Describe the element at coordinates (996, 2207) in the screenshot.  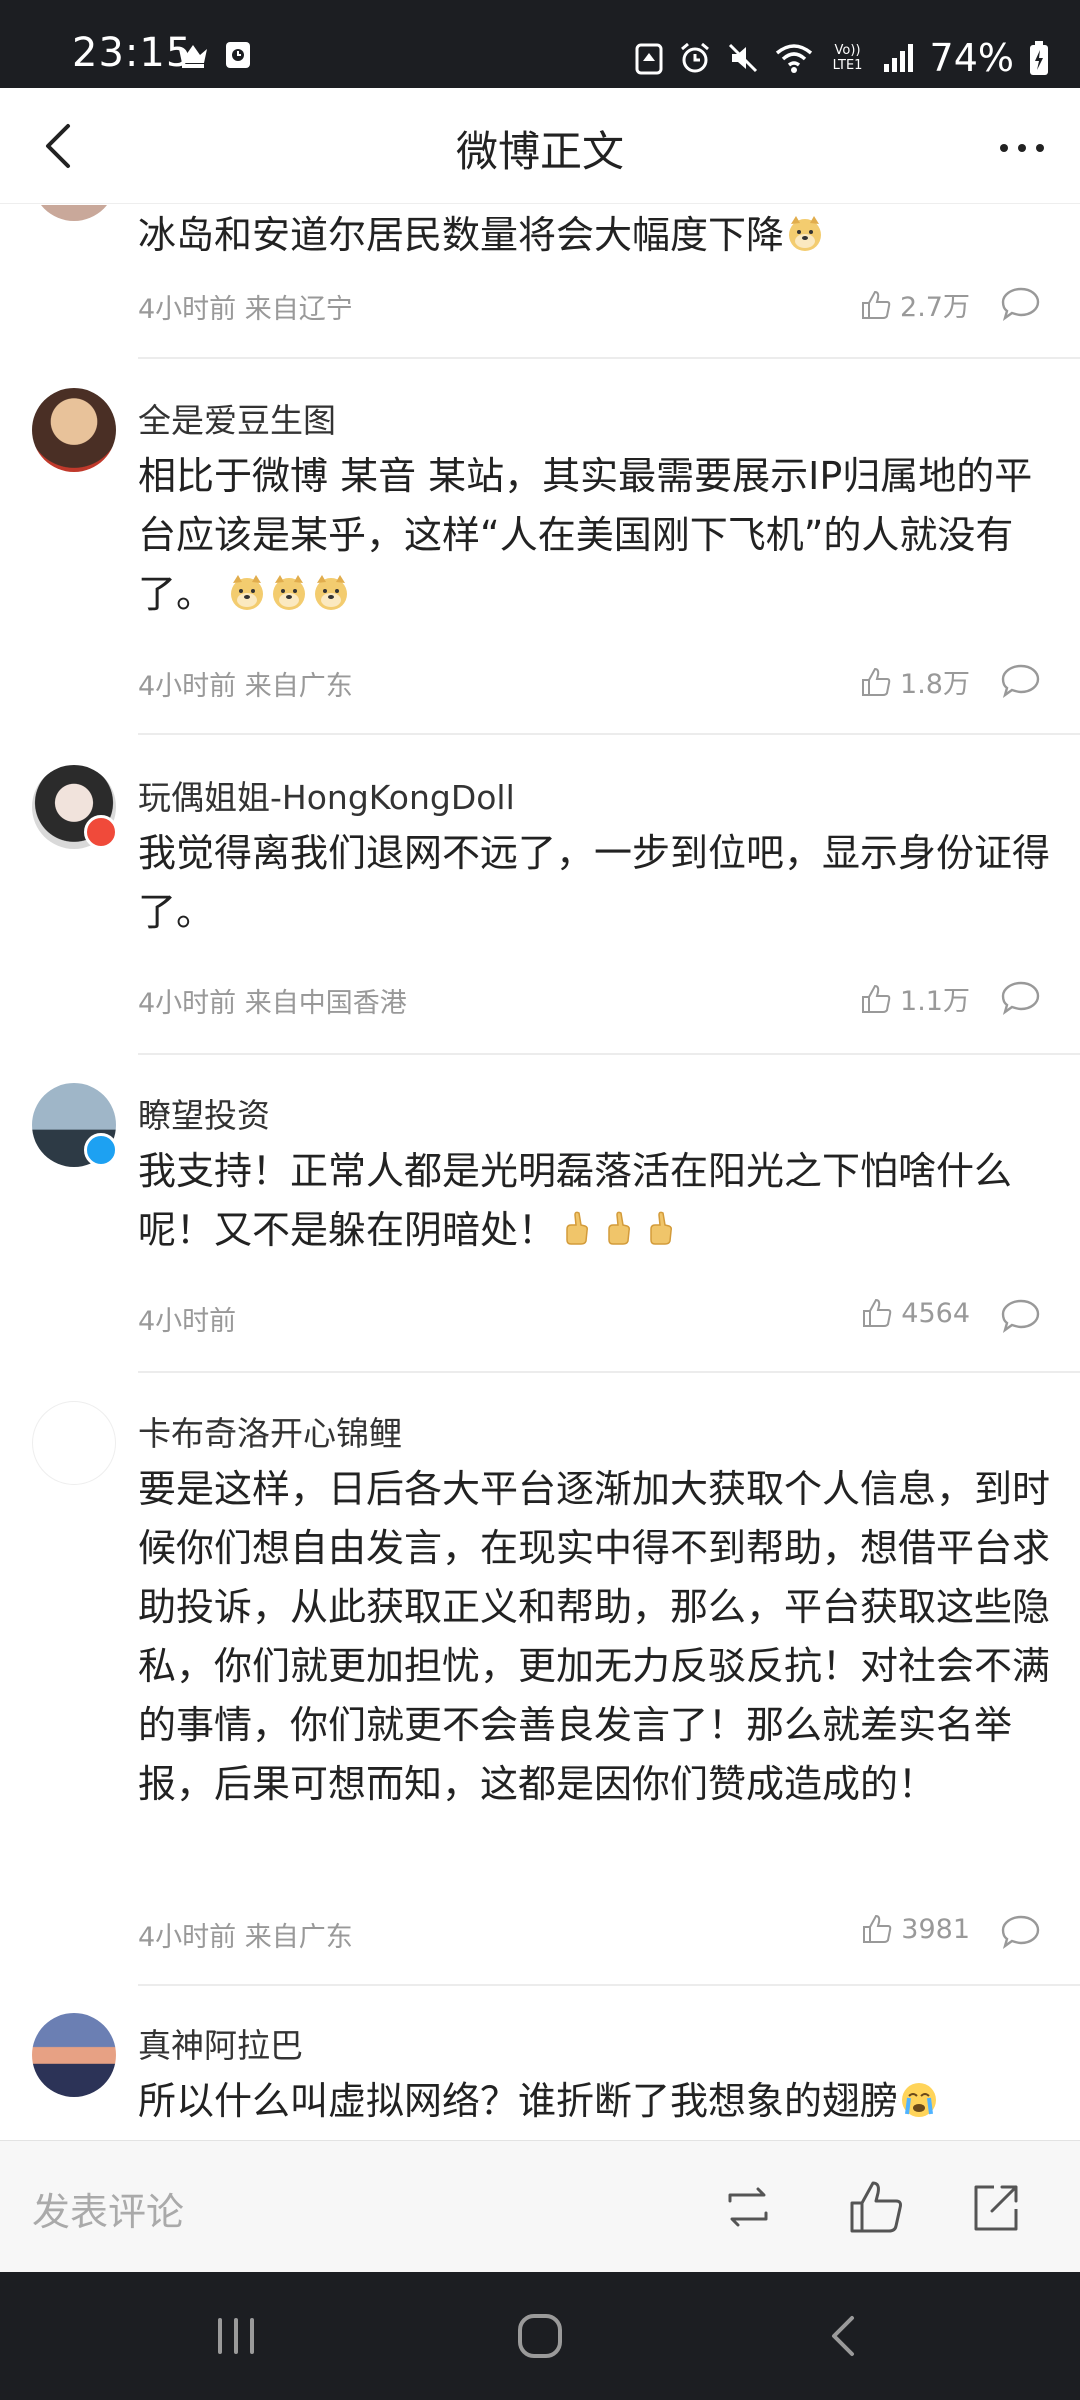
I see `share-icon` at that location.